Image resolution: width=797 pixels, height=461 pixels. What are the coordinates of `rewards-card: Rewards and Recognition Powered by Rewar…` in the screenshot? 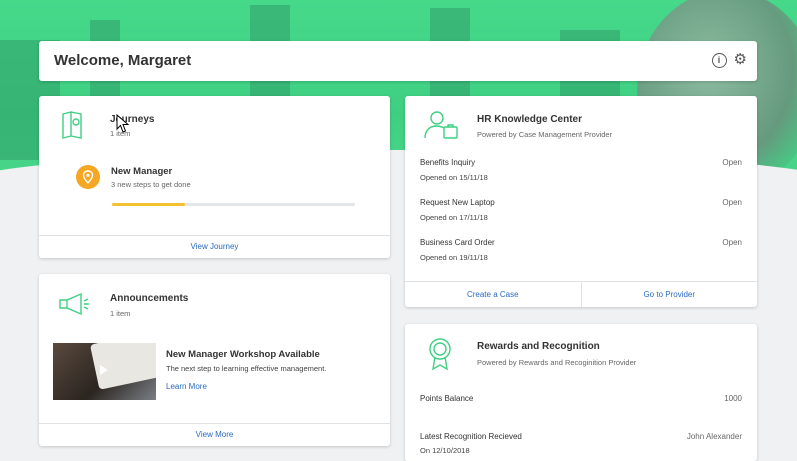 It's located at (581, 392).